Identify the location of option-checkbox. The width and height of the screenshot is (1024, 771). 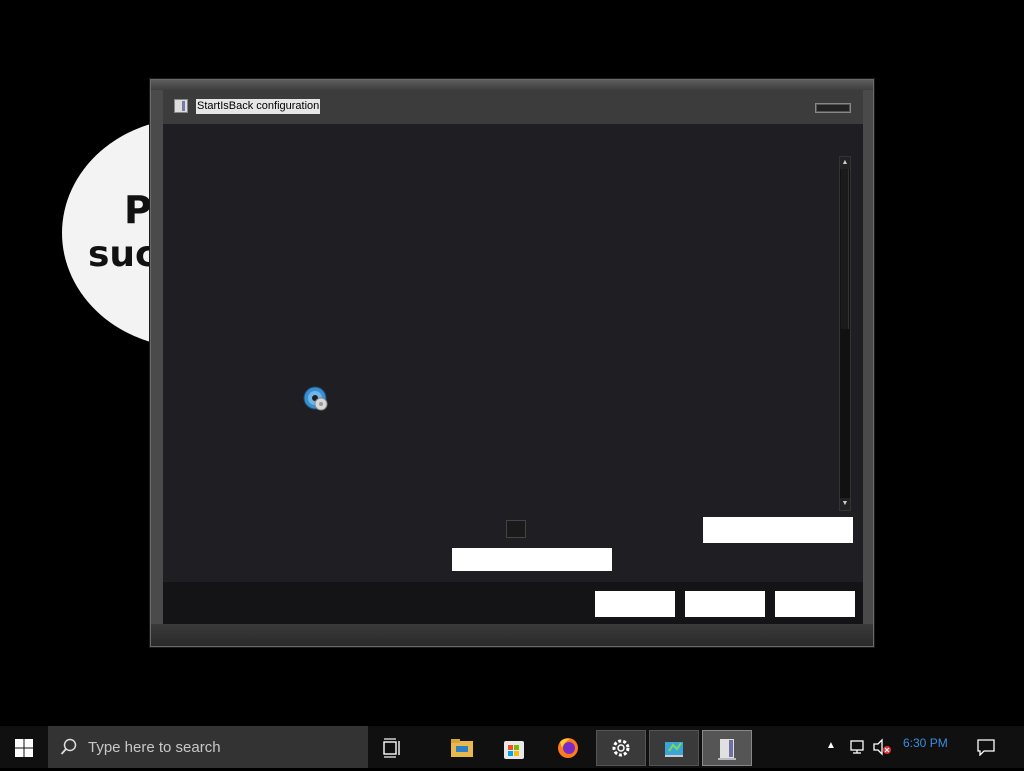
(516, 529).